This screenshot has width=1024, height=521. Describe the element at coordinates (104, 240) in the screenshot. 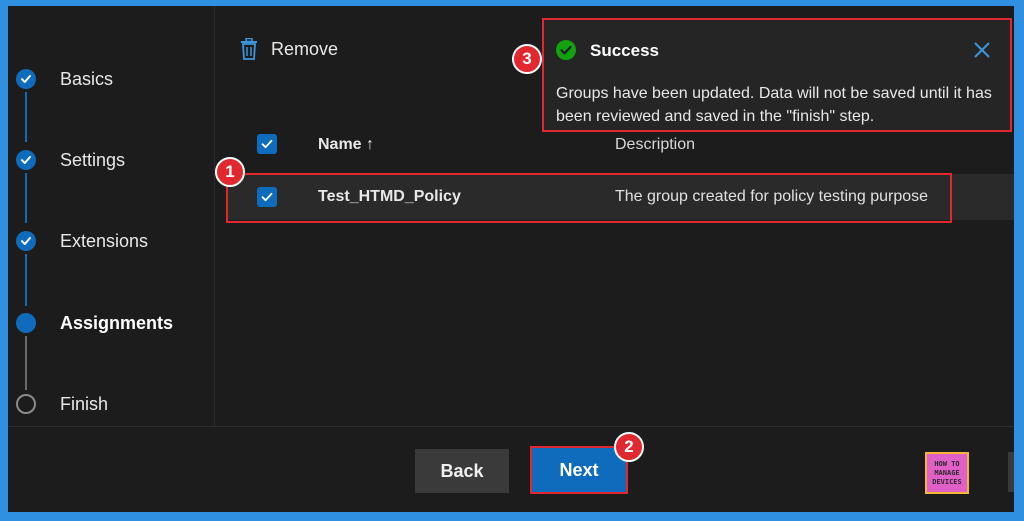

I see `step-label: Extensions` at that location.